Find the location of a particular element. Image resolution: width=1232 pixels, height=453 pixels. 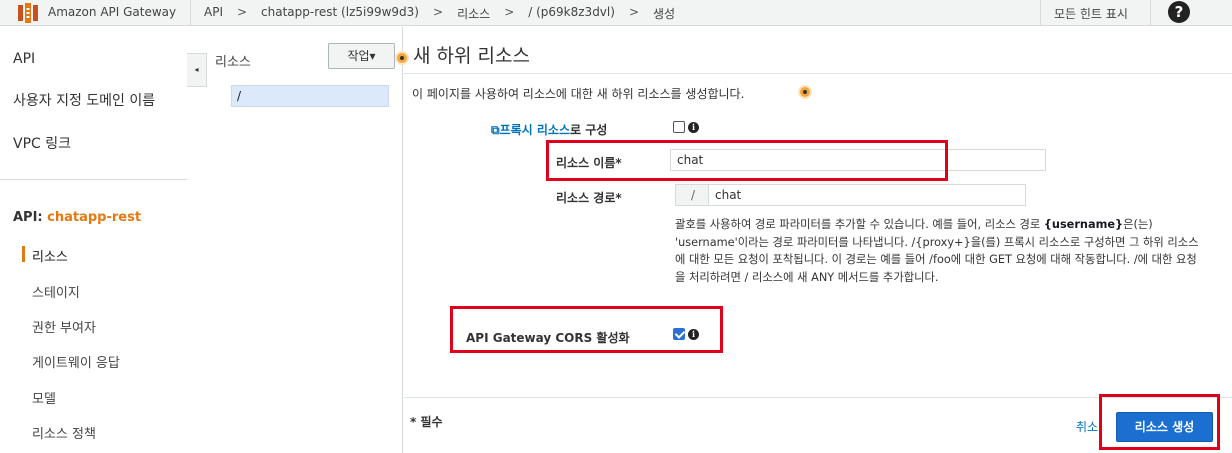

page-description: 이 페이지를 사용하여 리소스에 대한 새 하위 리소스를 생성합니다. is located at coordinates (578, 94).